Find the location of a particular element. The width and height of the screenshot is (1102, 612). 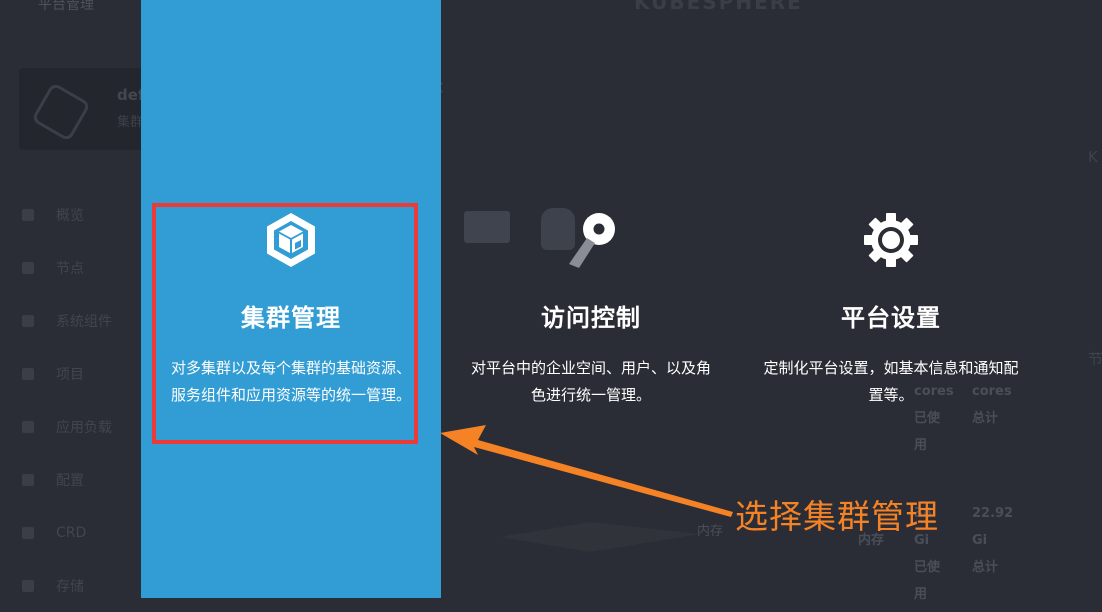

cluster-subtitle: 集群 is located at coordinates (130, 122).